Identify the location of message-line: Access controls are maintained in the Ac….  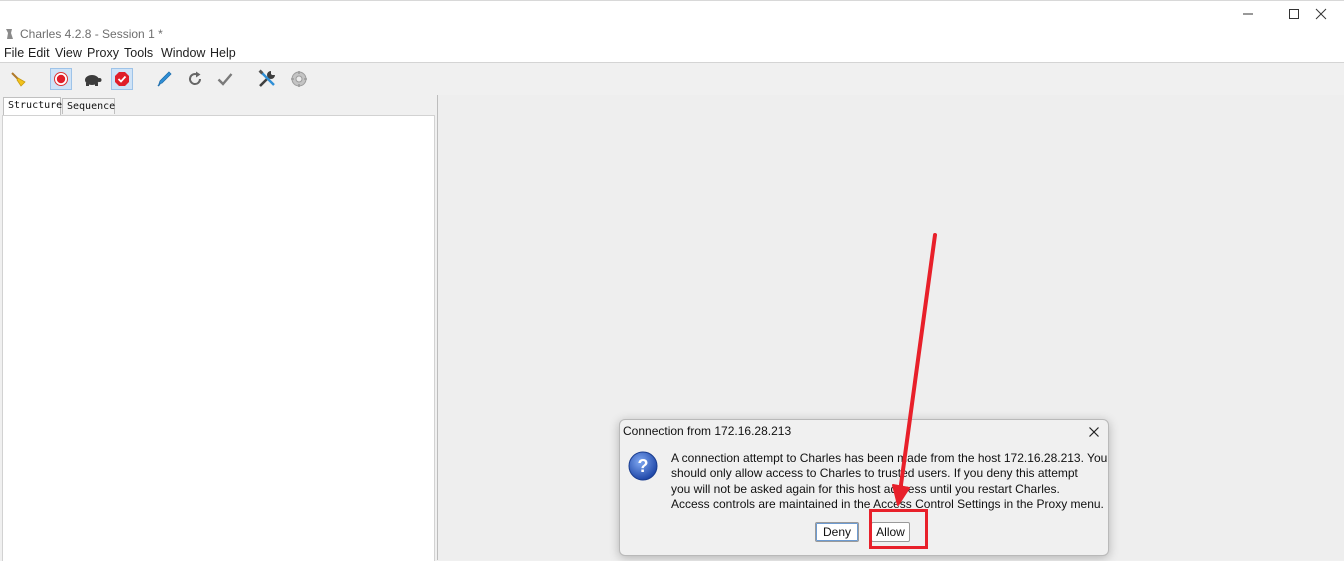
(887, 503).